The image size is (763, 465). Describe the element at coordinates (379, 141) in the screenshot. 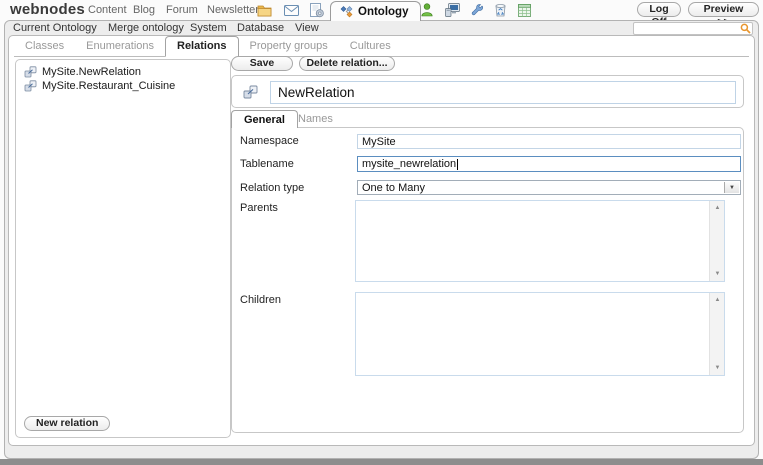

I see `namespace-value: MySite` at that location.